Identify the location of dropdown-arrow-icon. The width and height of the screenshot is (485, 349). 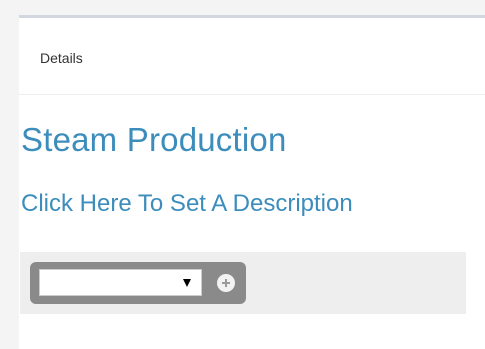
(187, 283).